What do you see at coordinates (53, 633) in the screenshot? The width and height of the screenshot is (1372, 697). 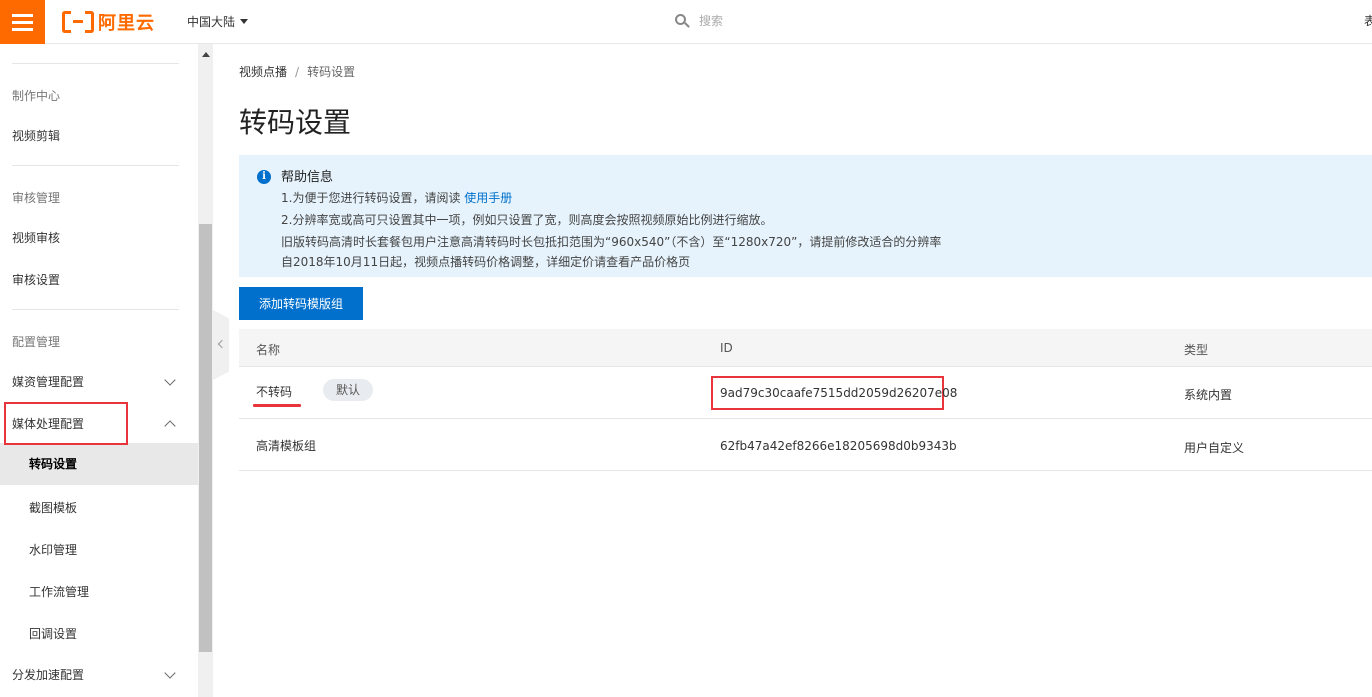 I see `sidebar-item-callback-settings: 回调设置` at bounding box center [53, 633].